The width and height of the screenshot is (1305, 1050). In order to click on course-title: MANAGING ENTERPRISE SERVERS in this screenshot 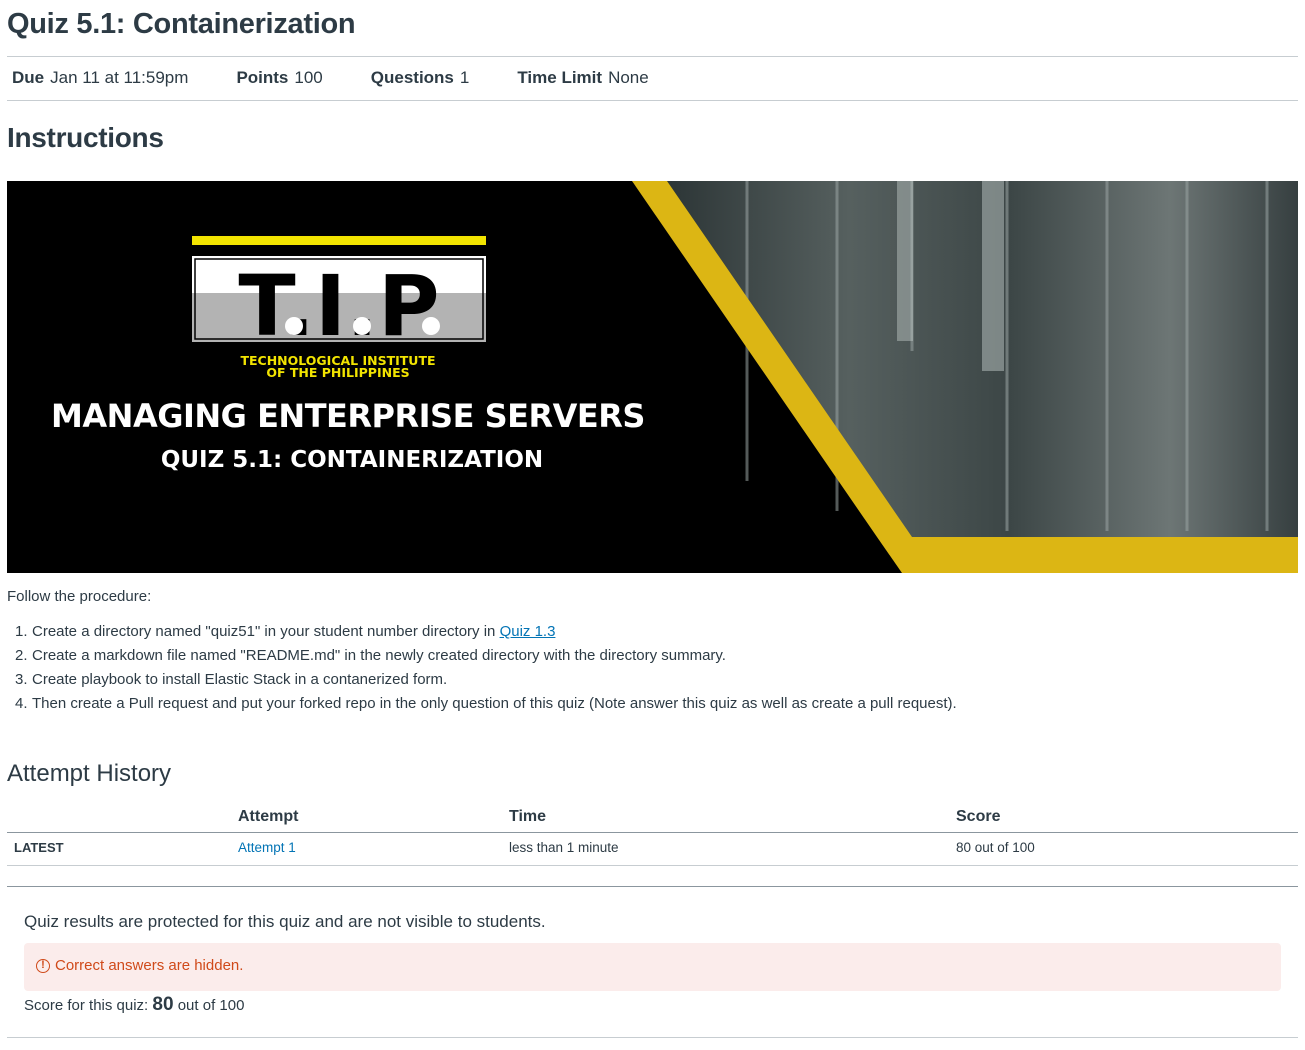, I will do `click(348, 416)`.